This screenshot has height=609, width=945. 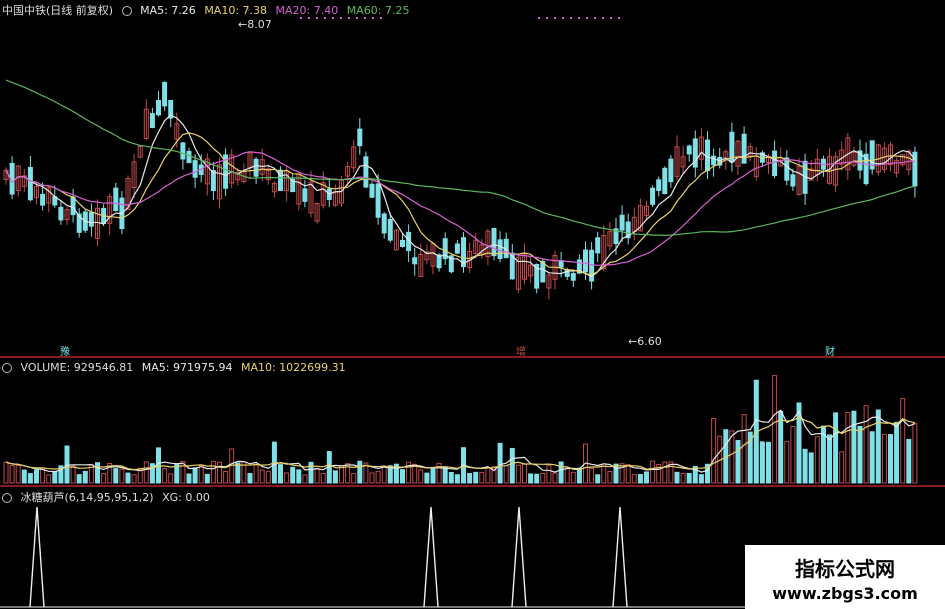 What do you see at coordinates (845, 577) in the screenshot?
I see `site-watermark: 指标公式网 www.zbgs3.com` at bounding box center [845, 577].